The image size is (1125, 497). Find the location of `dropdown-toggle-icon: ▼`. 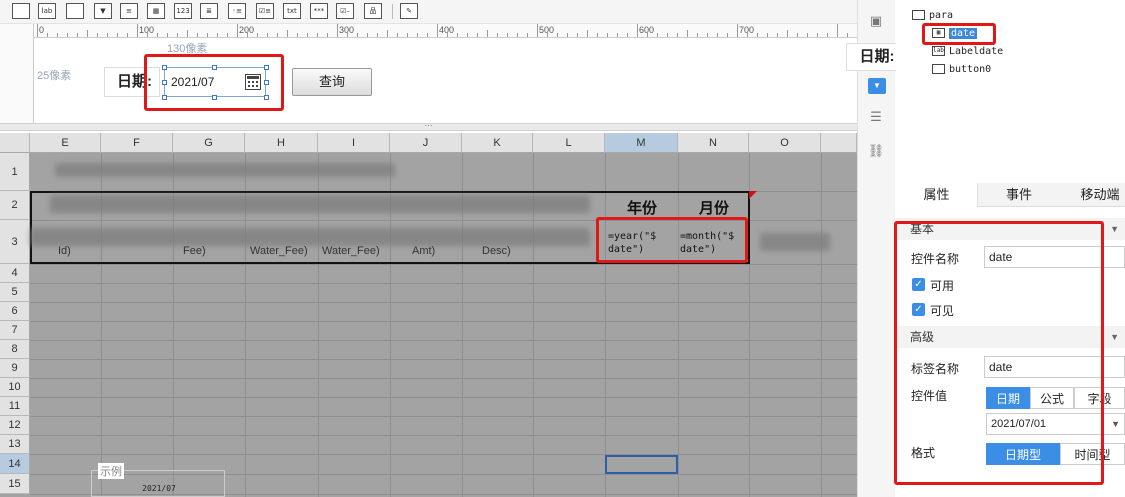

dropdown-toggle-icon: ▼ is located at coordinates (877, 86).